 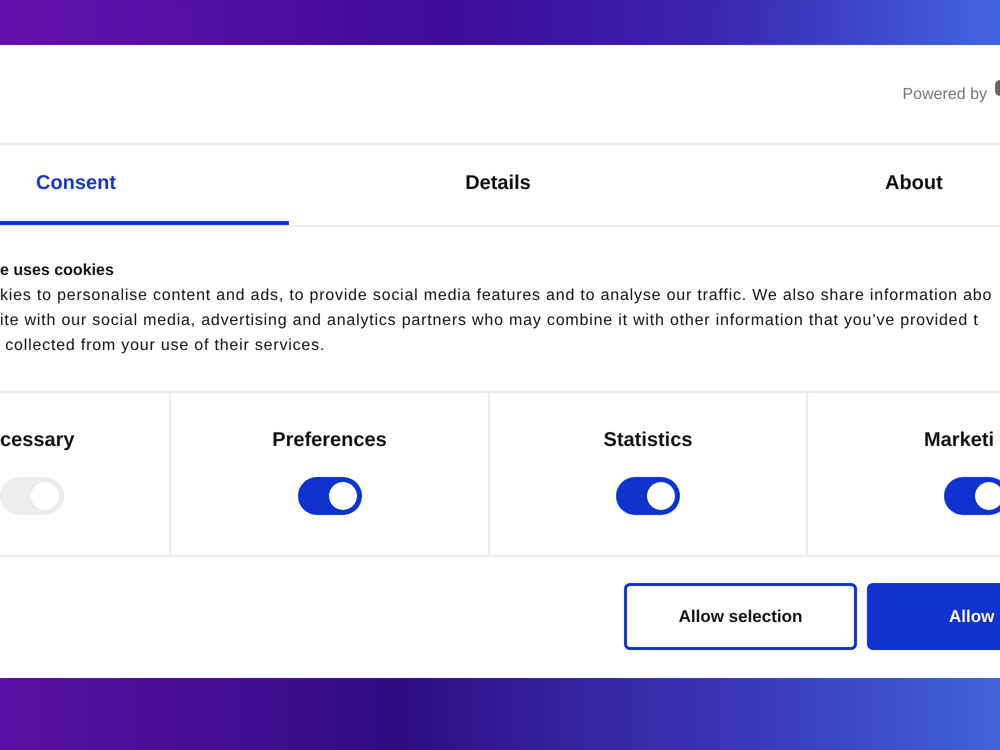 I want to click on tab: About, so click(x=853, y=185).